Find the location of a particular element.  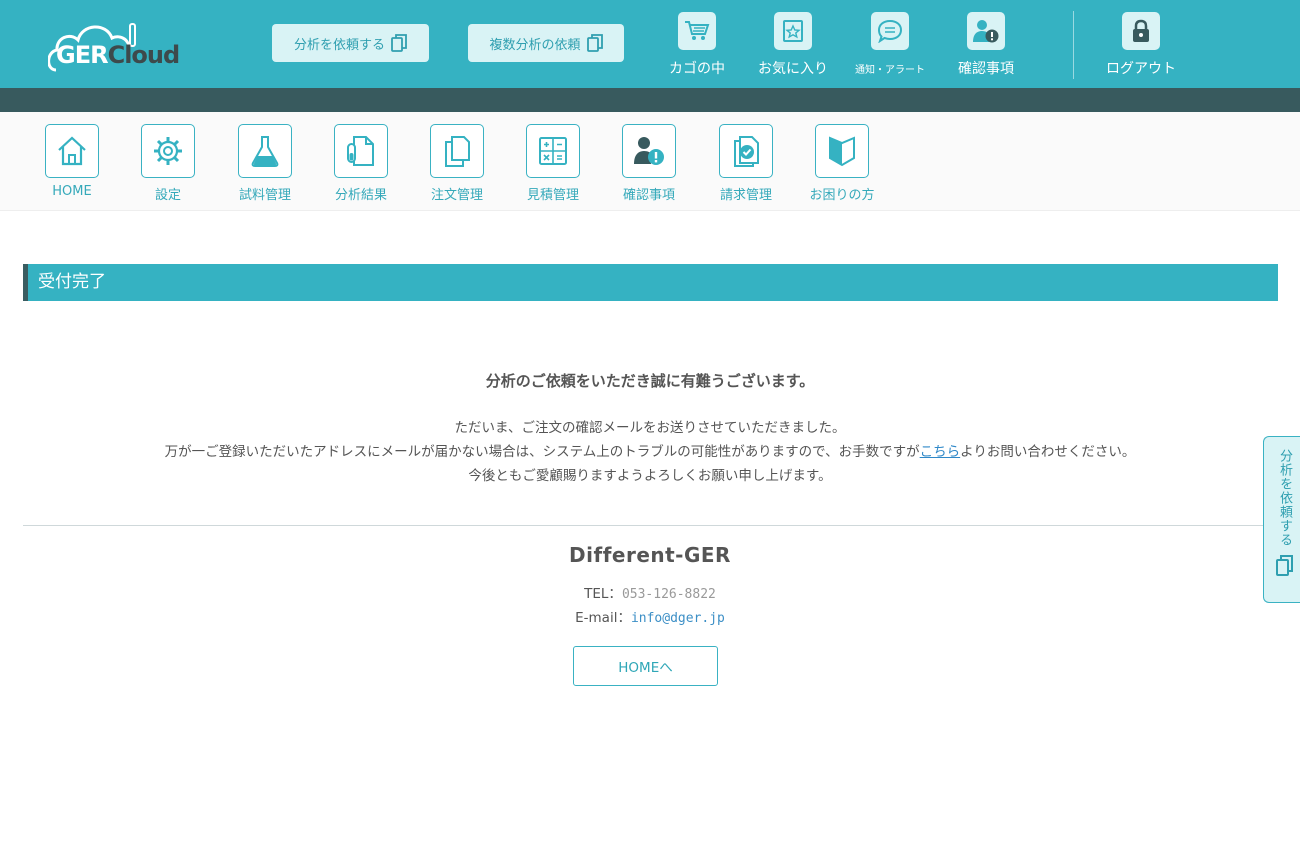

main-nav-help: お困りの方 is located at coordinates (842, 163).